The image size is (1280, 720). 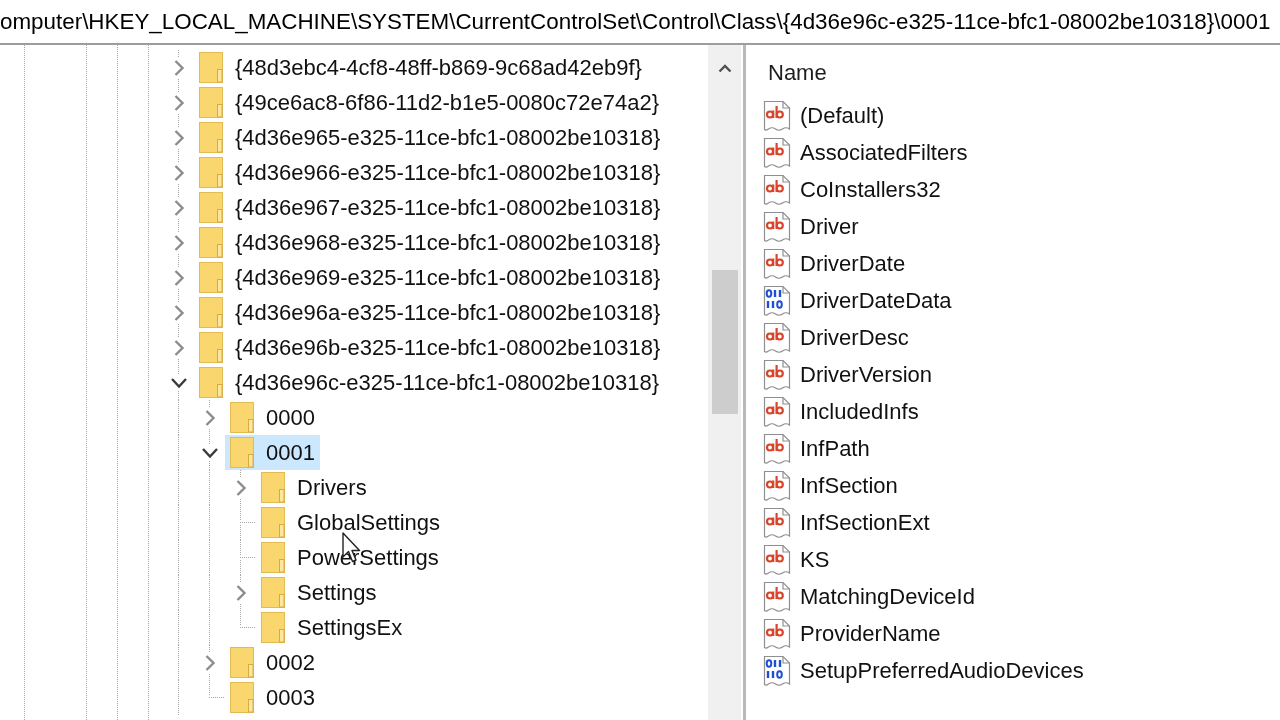 What do you see at coordinates (1015, 71) in the screenshot?
I see `column-header: Name` at bounding box center [1015, 71].